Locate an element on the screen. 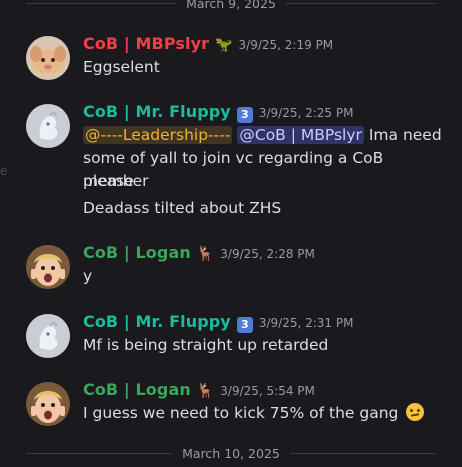 The height and width of the screenshot is (467, 462). timestamp: 3/9/25, 2:19 PM is located at coordinates (286, 45).